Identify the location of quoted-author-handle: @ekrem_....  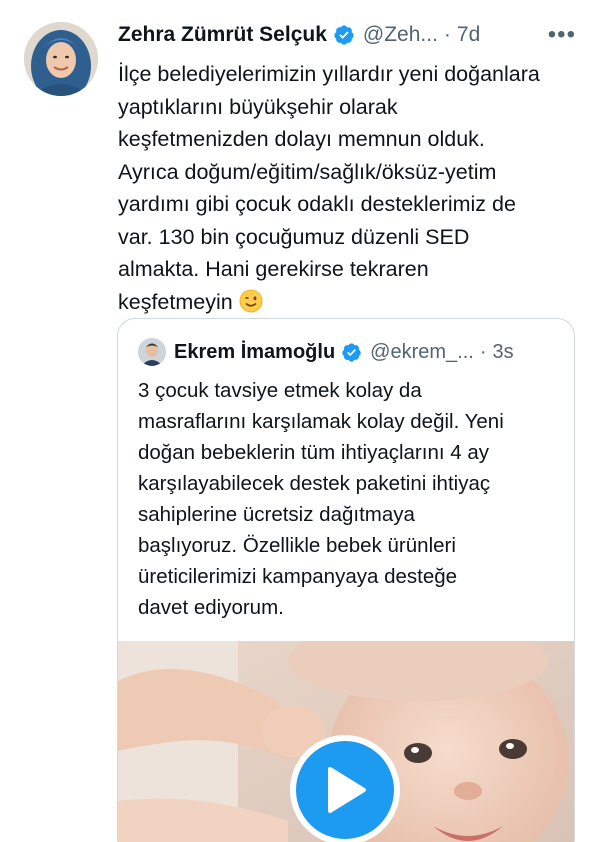
(422, 351).